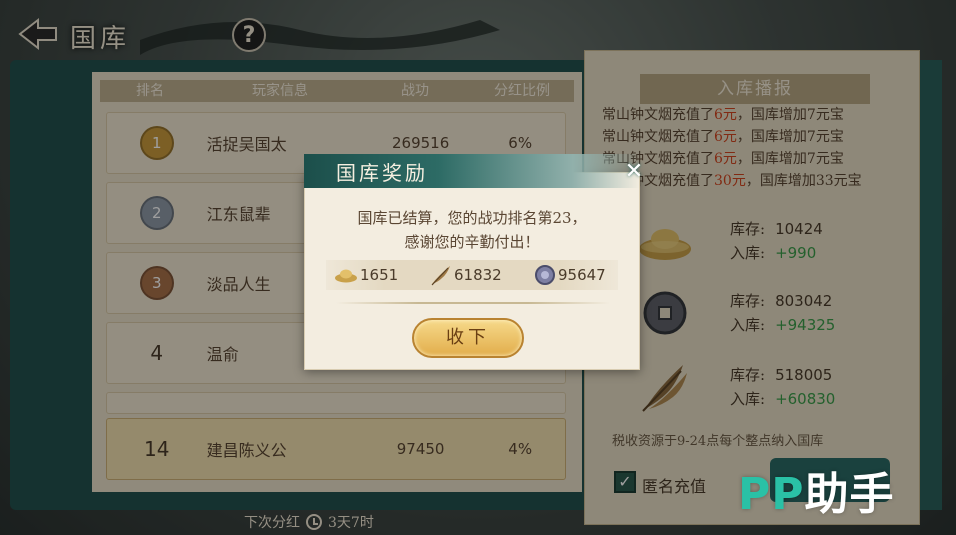  Describe the element at coordinates (468, 338) in the screenshot. I see `collect-button: 收下` at that location.